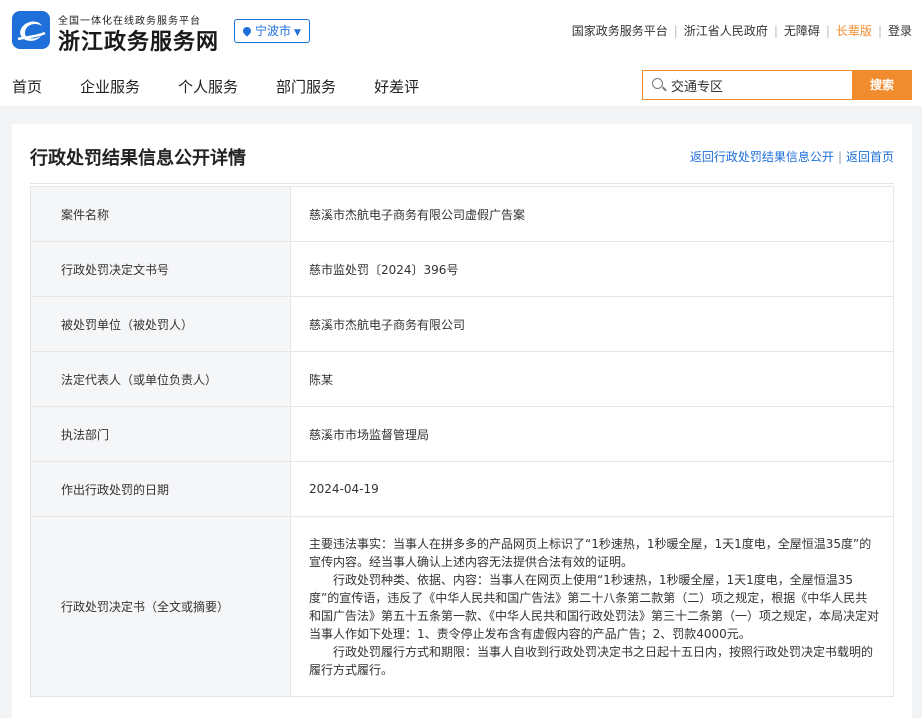  Describe the element at coordinates (592, 269) in the screenshot. I see `field-value-document-number: 慈市监处罚〔2024〕396号` at that location.